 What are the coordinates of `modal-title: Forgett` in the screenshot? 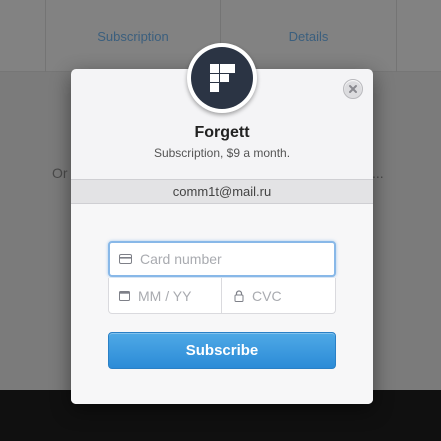 It's located at (222, 132).